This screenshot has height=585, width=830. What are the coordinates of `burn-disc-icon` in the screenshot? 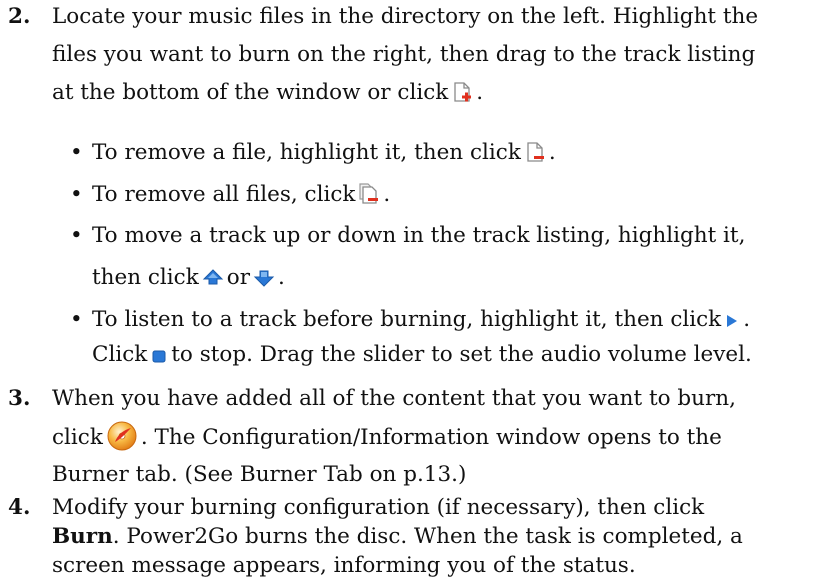 It's located at (122, 441).